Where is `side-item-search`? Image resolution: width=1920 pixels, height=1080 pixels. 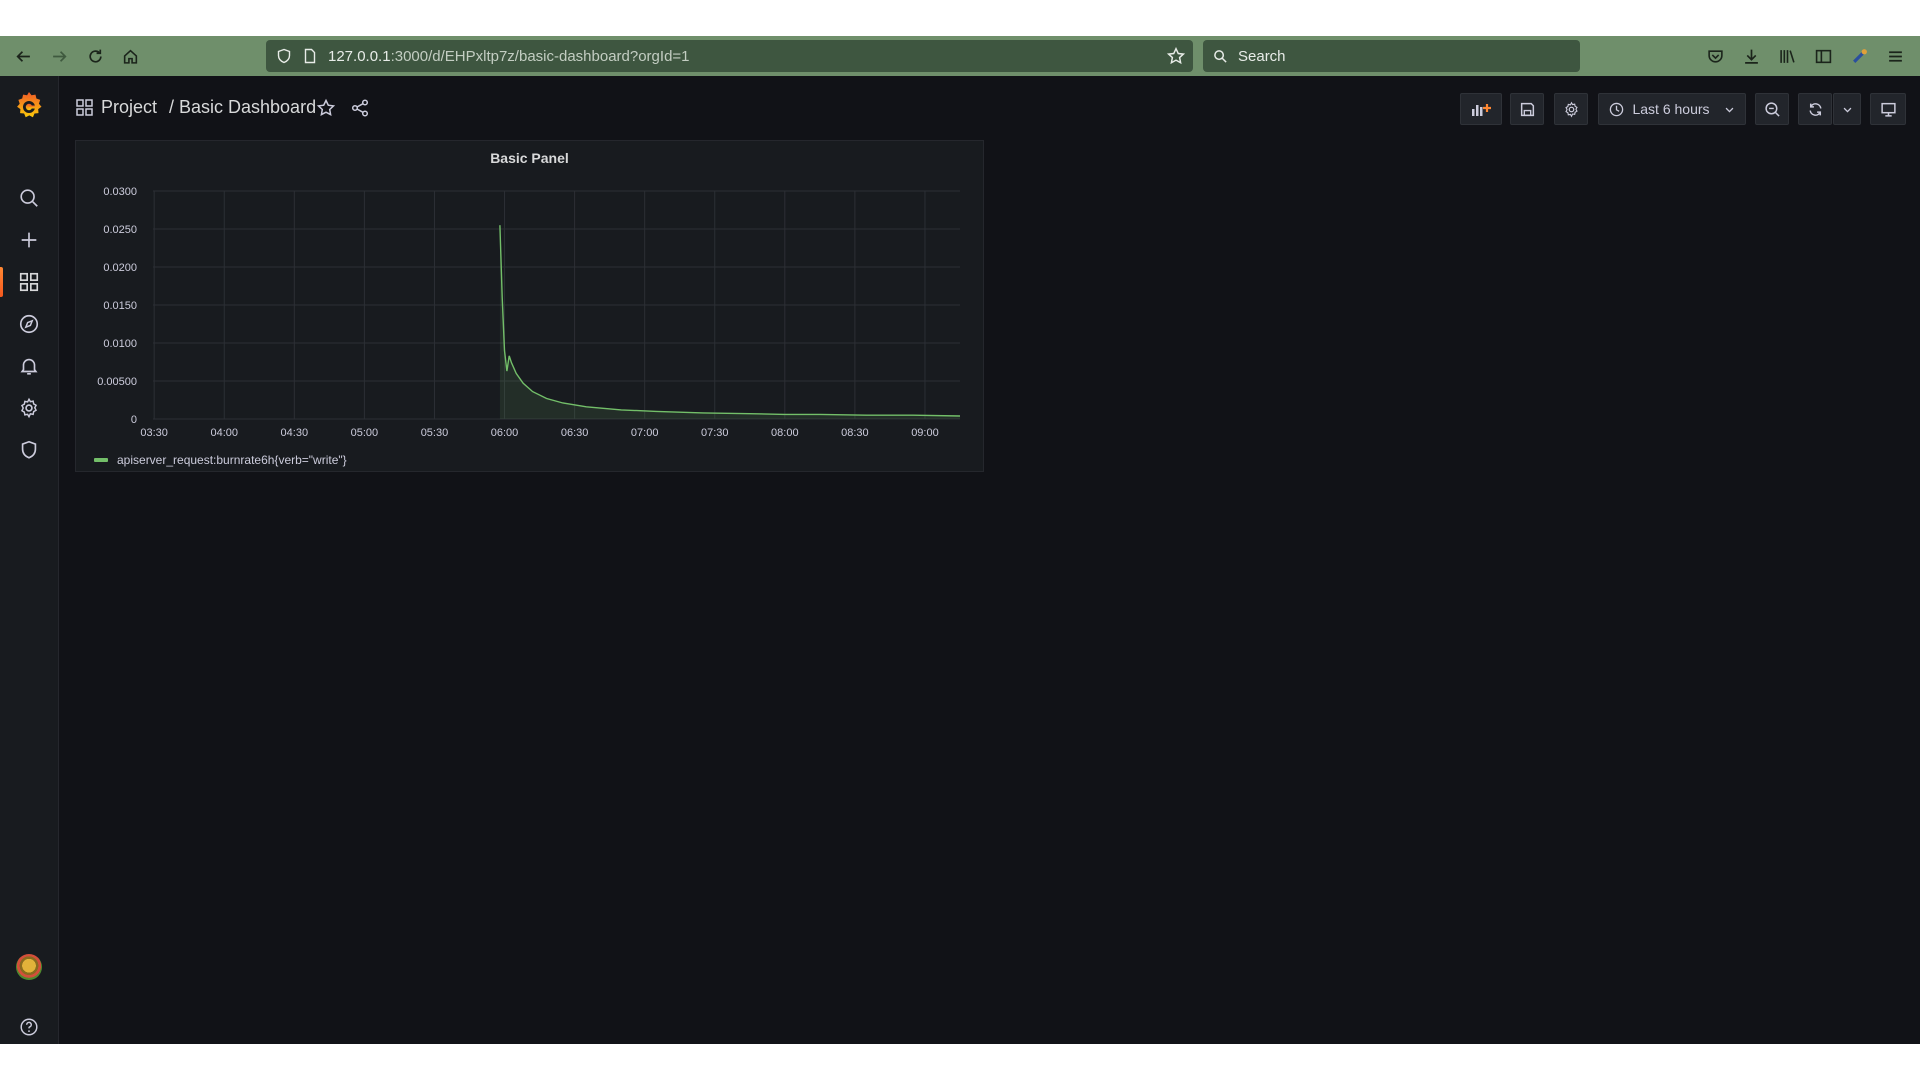 side-item-search is located at coordinates (29, 198).